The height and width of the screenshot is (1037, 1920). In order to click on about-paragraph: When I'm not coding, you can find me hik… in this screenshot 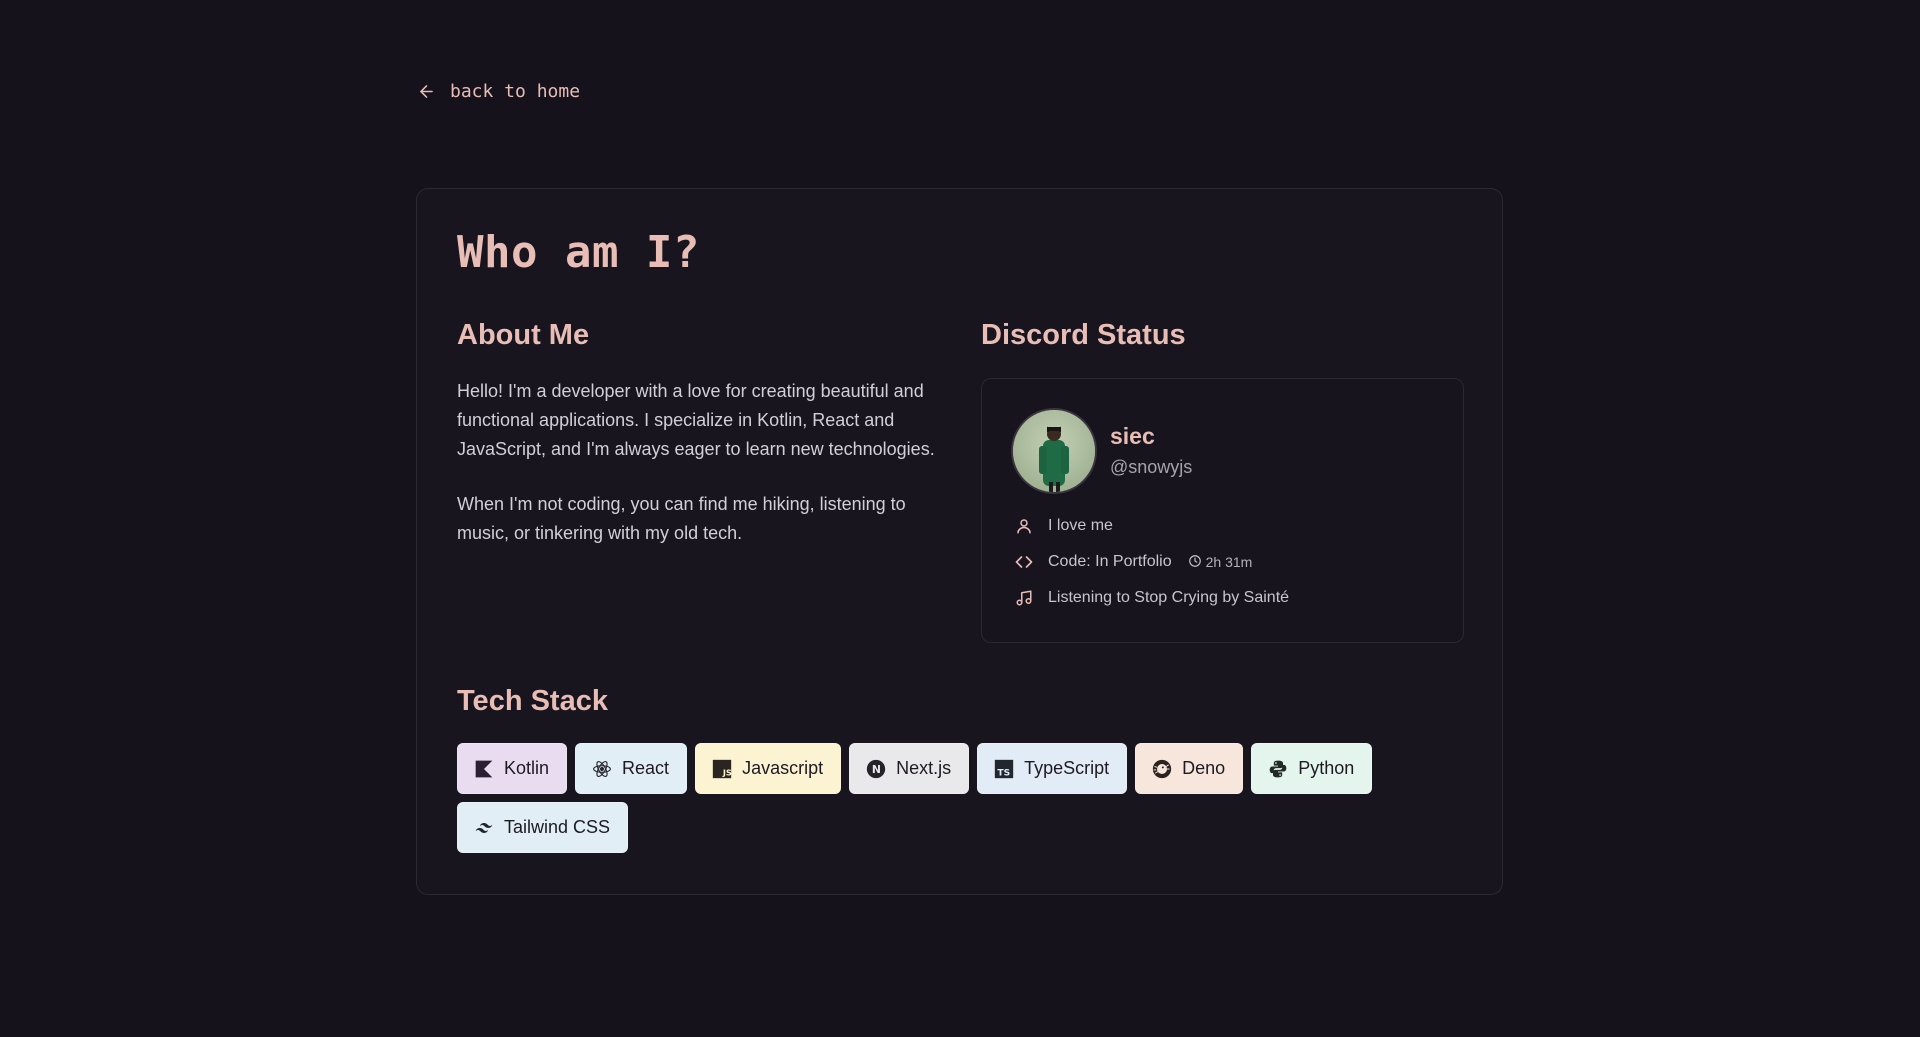, I will do `click(681, 518)`.